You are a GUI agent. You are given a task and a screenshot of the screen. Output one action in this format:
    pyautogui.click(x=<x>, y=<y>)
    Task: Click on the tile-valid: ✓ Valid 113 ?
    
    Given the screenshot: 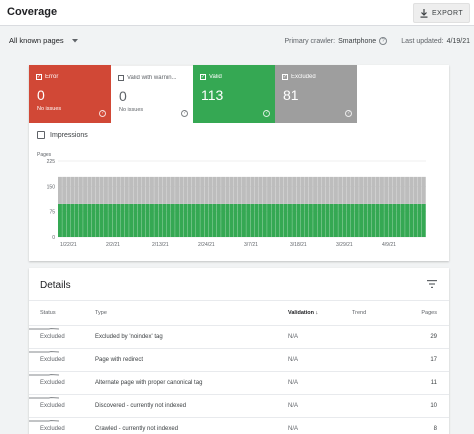 What is the action you would take?
    pyautogui.click(x=234, y=94)
    